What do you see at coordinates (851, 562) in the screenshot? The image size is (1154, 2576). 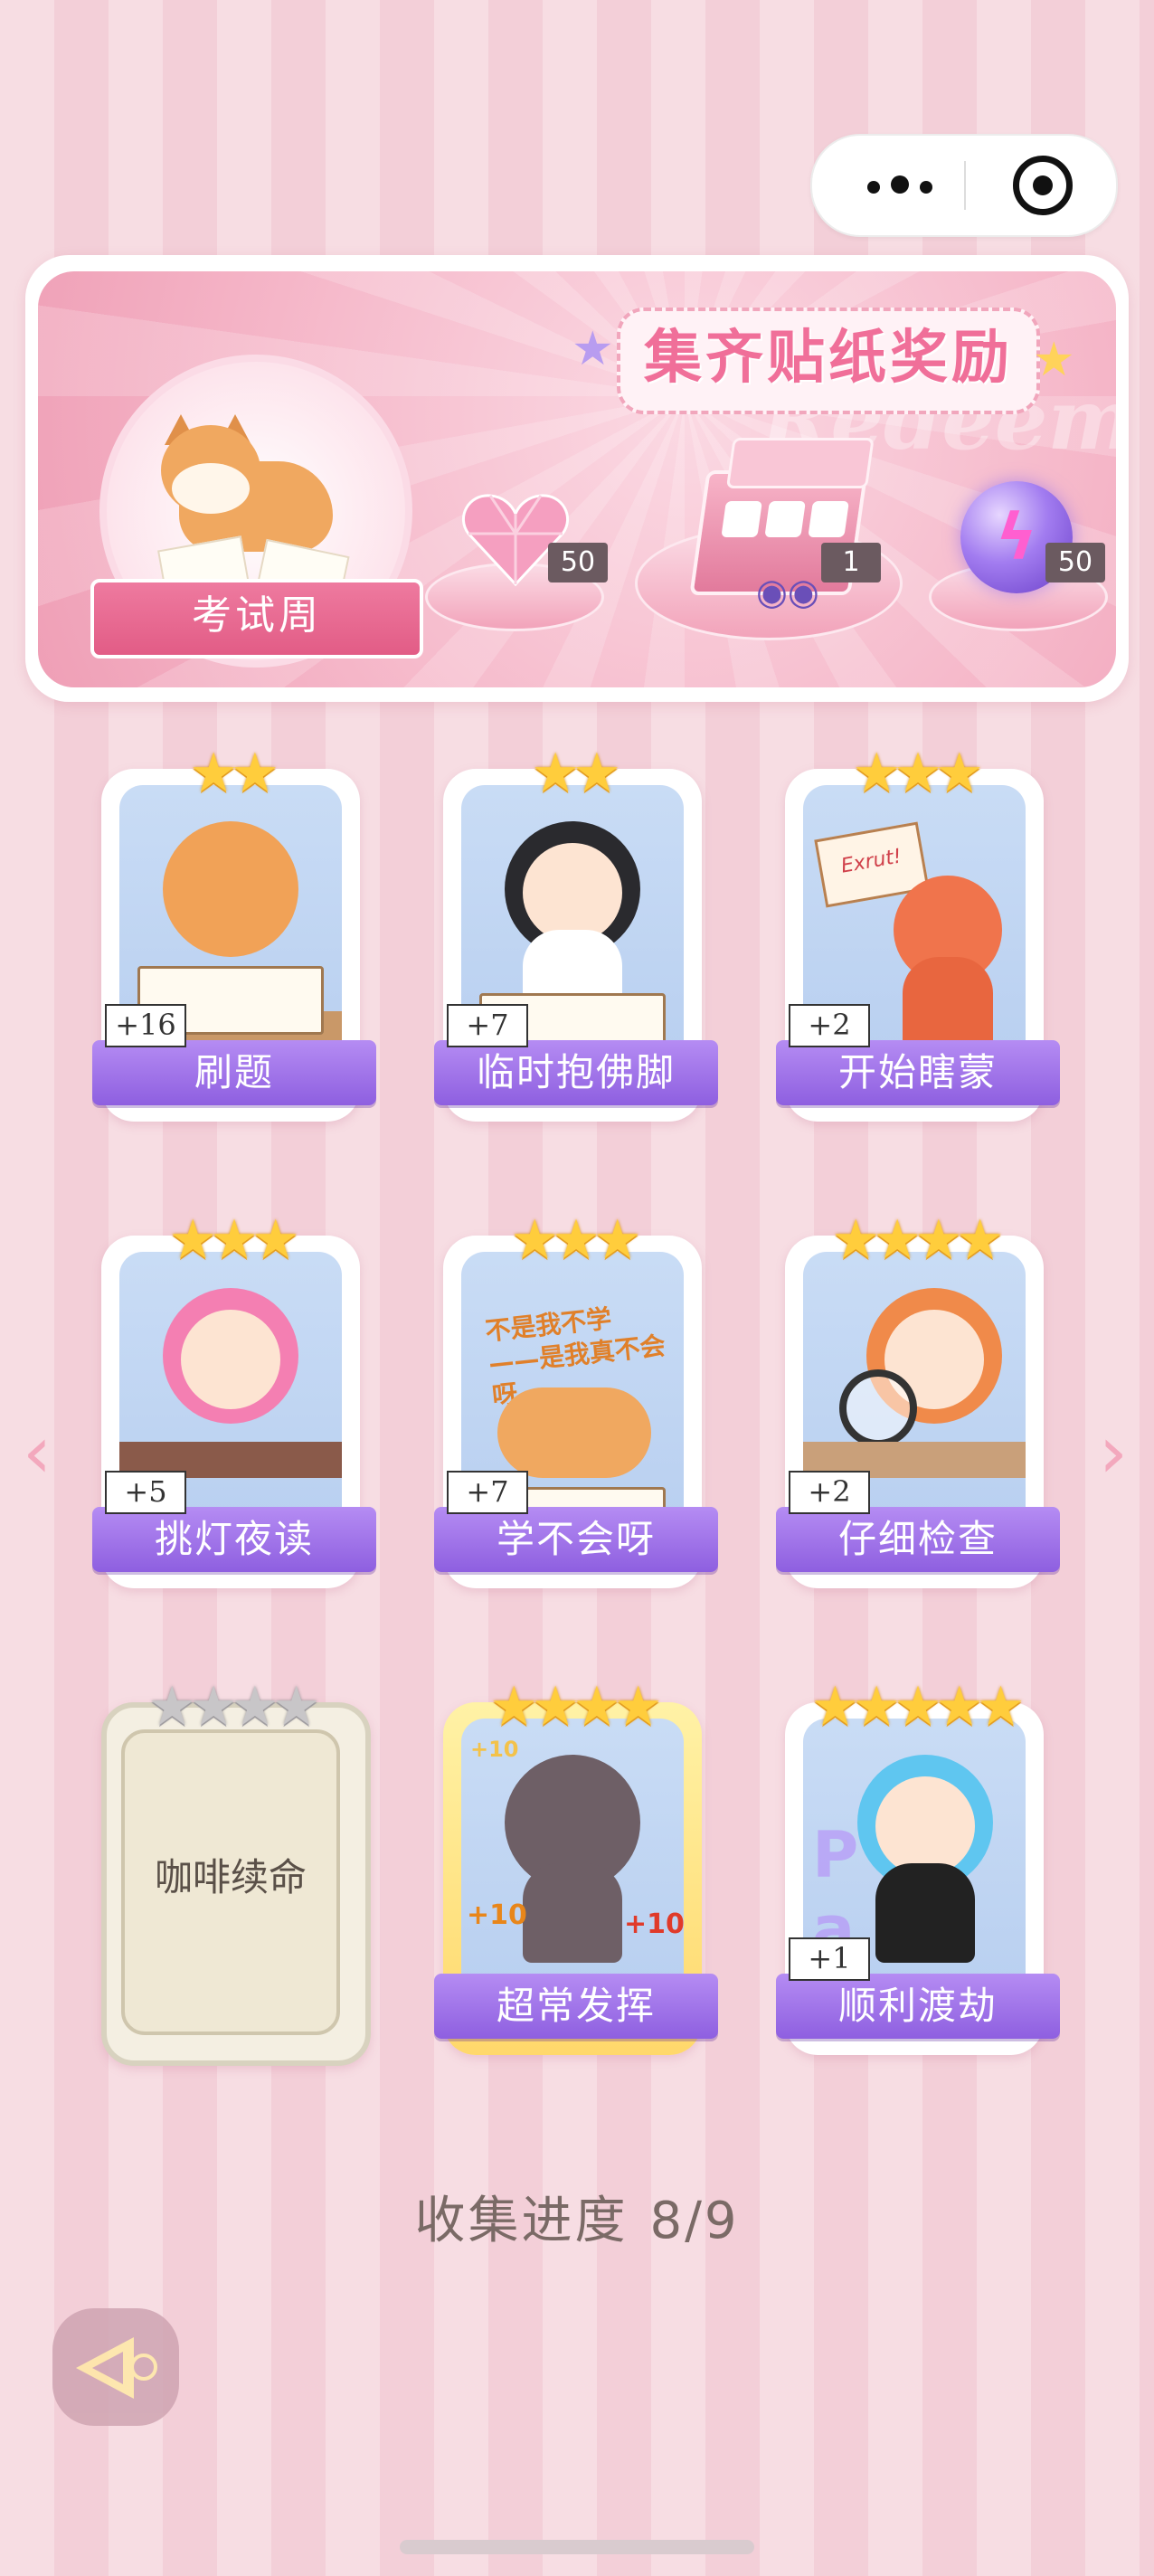 I see `reward-count: 1` at bounding box center [851, 562].